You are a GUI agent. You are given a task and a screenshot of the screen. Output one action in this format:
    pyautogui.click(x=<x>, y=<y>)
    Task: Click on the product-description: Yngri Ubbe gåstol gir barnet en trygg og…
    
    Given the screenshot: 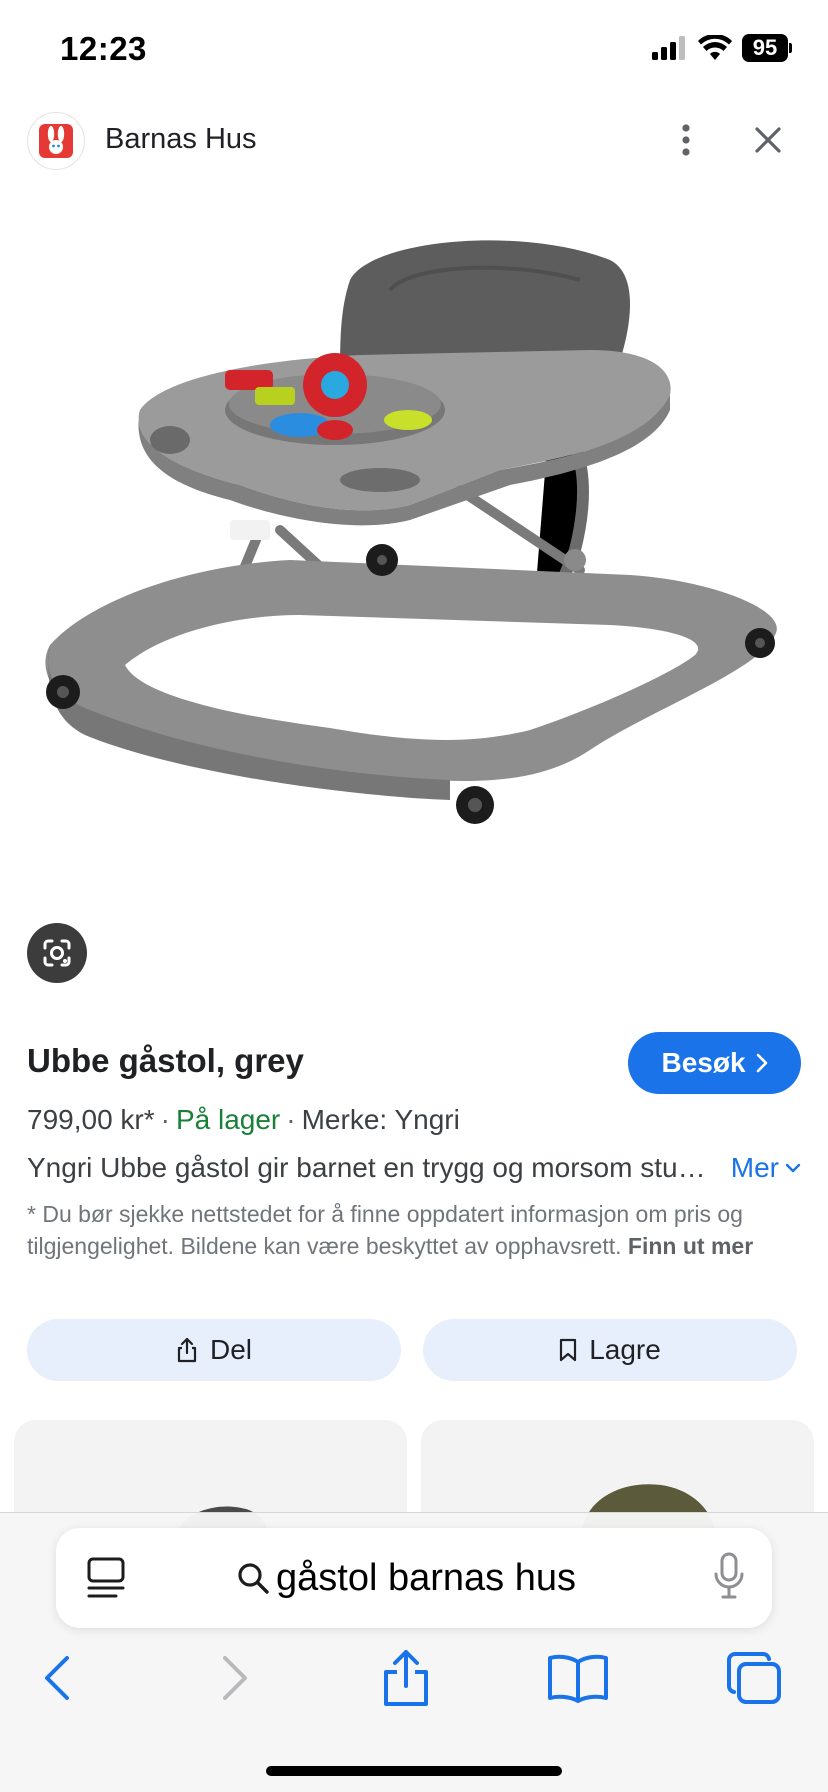 What is the action you would take?
    pyautogui.click(x=368, y=1167)
    